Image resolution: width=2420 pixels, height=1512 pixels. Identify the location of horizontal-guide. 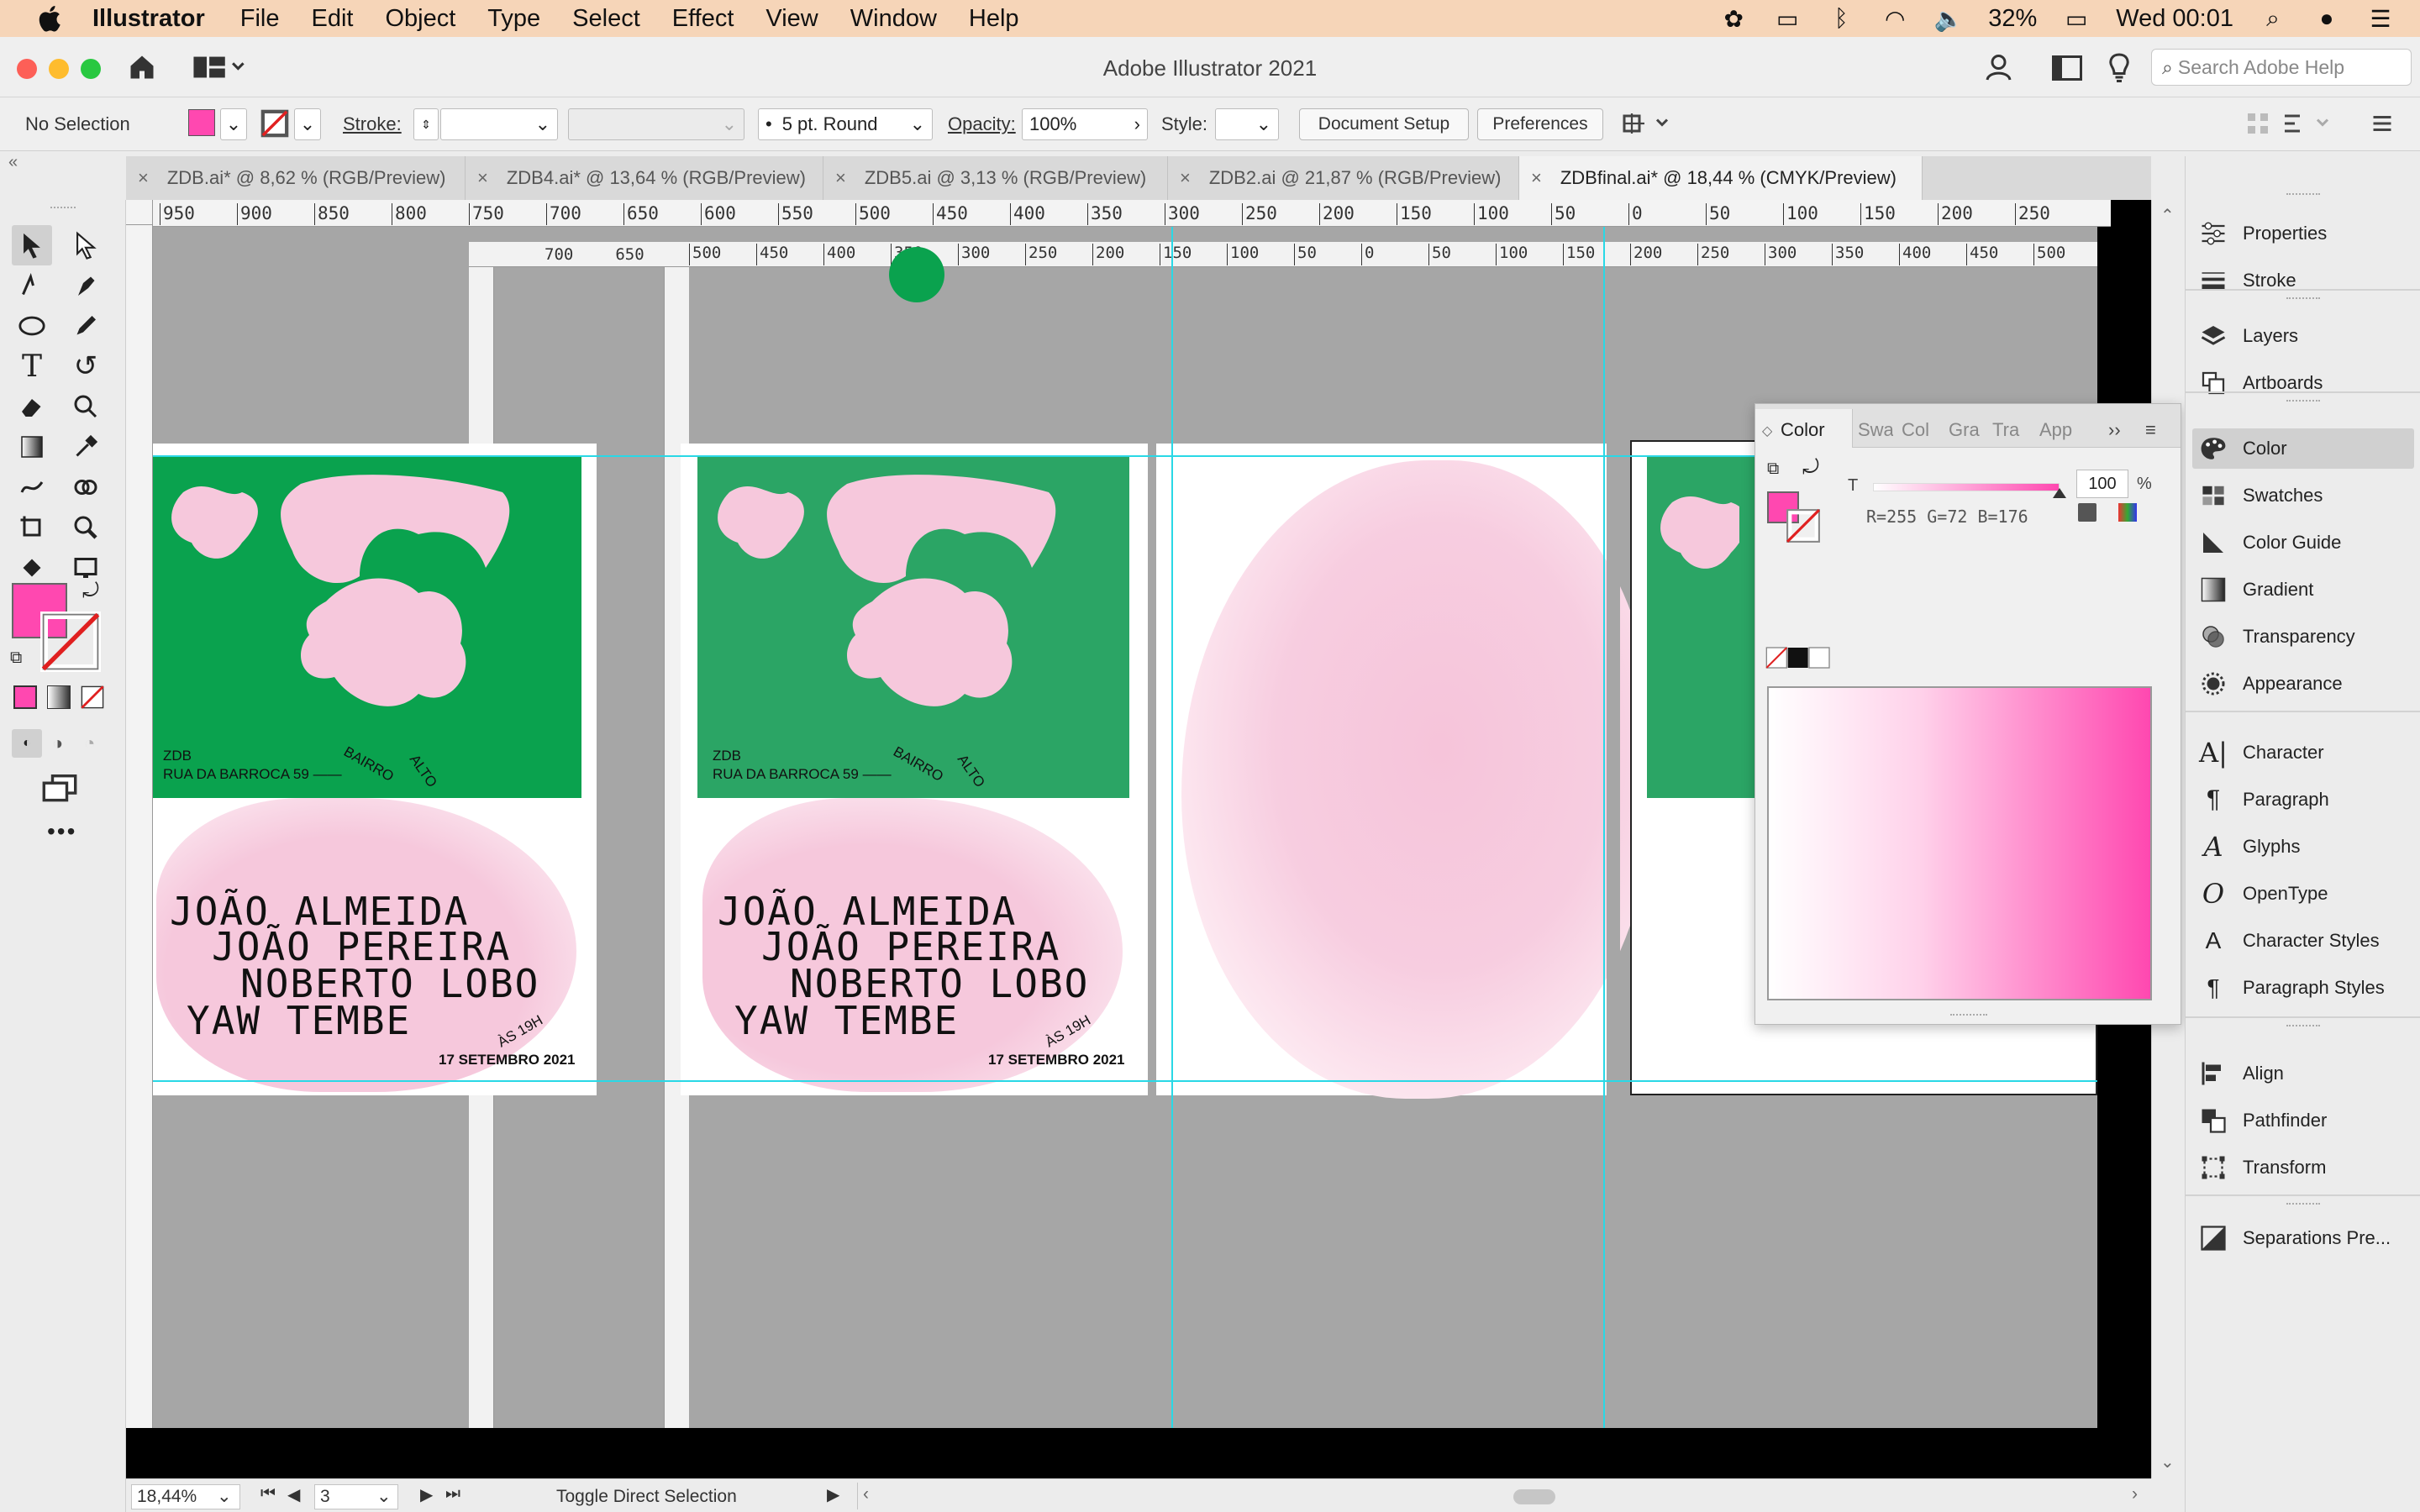
(1124, 1081).